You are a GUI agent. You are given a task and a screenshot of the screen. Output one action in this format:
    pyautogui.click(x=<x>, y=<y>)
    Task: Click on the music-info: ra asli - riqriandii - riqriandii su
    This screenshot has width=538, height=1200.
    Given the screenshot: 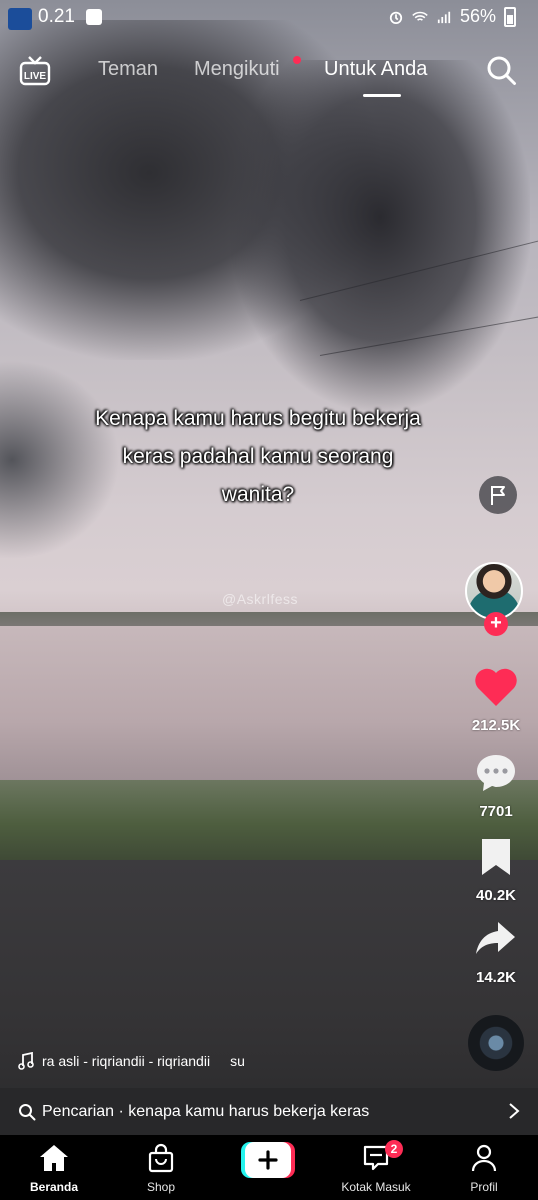 What is the action you would take?
    pyautogui.click(x=131, y=1061)
    